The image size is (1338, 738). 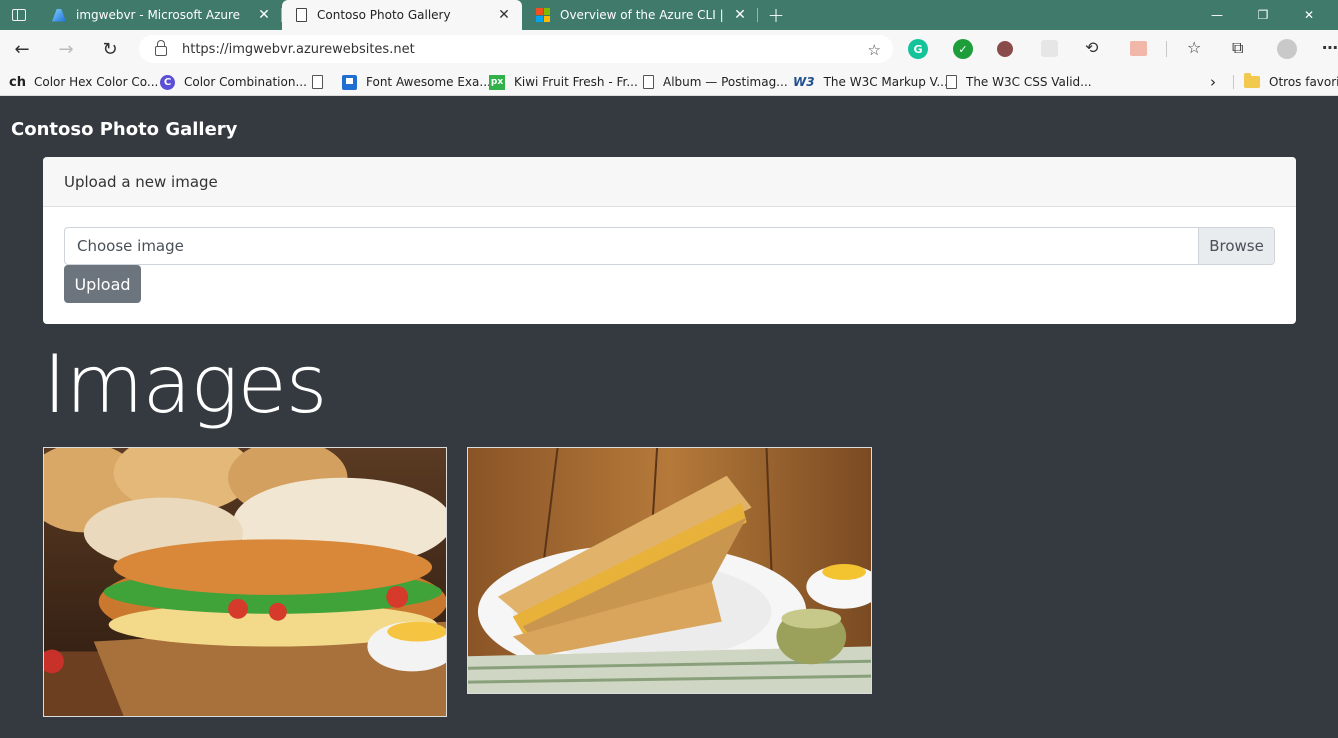 I want to click on tab-title: imgwebvr - Microsoft Azure, so click(x=158, y=15).